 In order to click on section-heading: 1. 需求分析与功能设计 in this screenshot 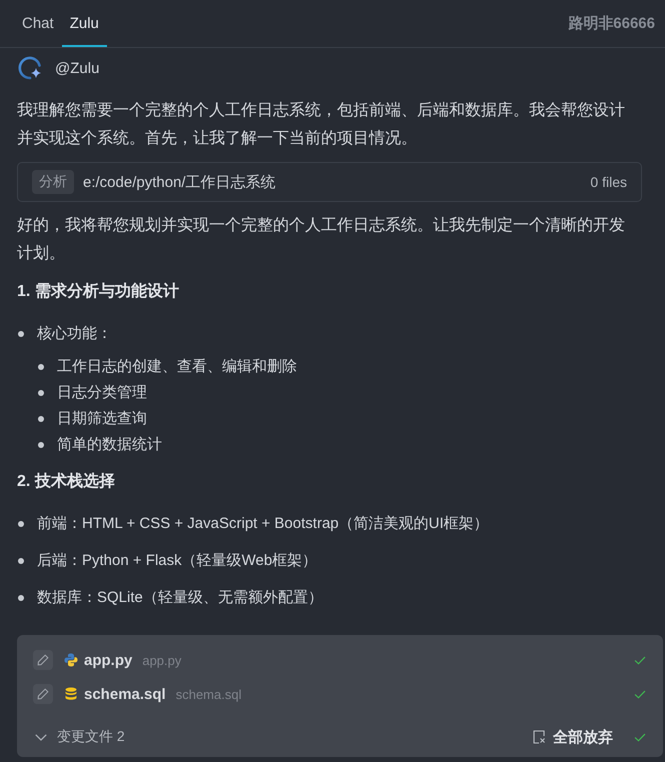, I will do `click(98, 292)`.